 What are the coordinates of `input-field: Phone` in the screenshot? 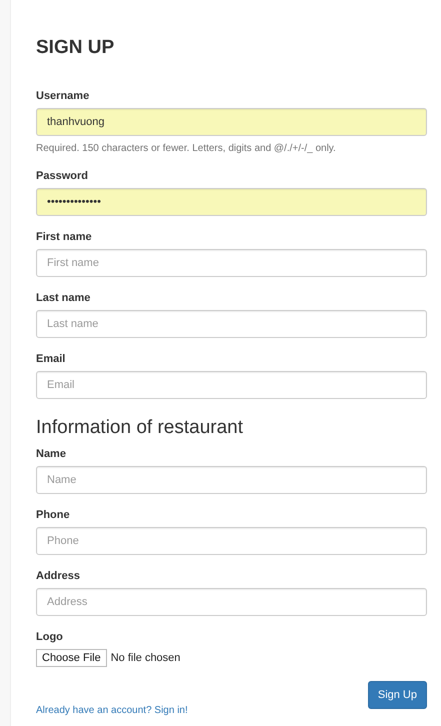 It's located at (231, 541).